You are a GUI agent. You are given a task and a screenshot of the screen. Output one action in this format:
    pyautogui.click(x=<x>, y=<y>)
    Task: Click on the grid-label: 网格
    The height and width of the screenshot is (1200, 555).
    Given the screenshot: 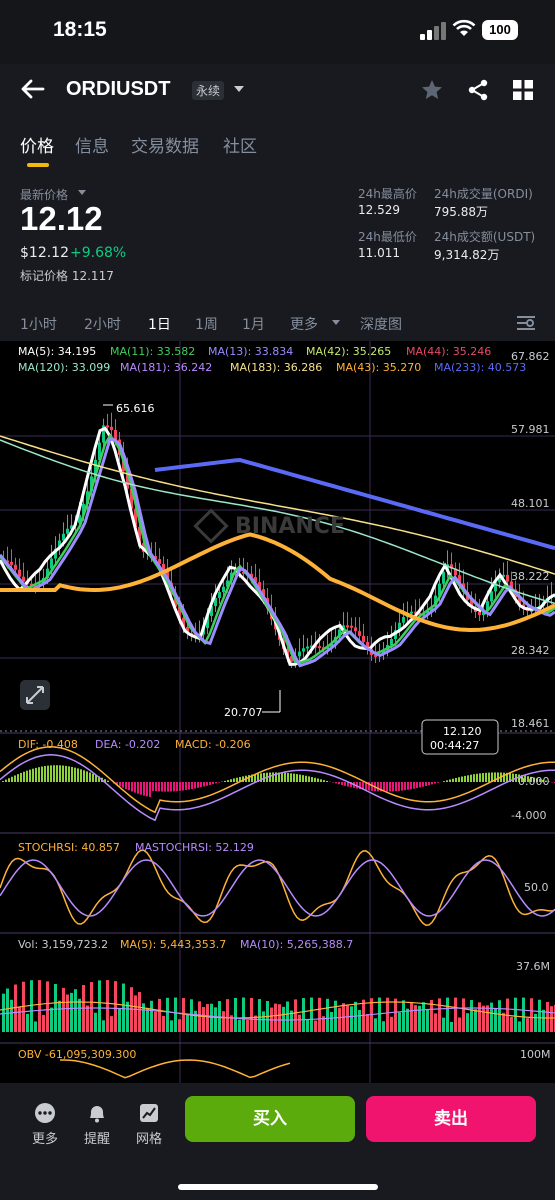 What is the action you would take?
    pyautogui.click(x=148, y=1139)
    